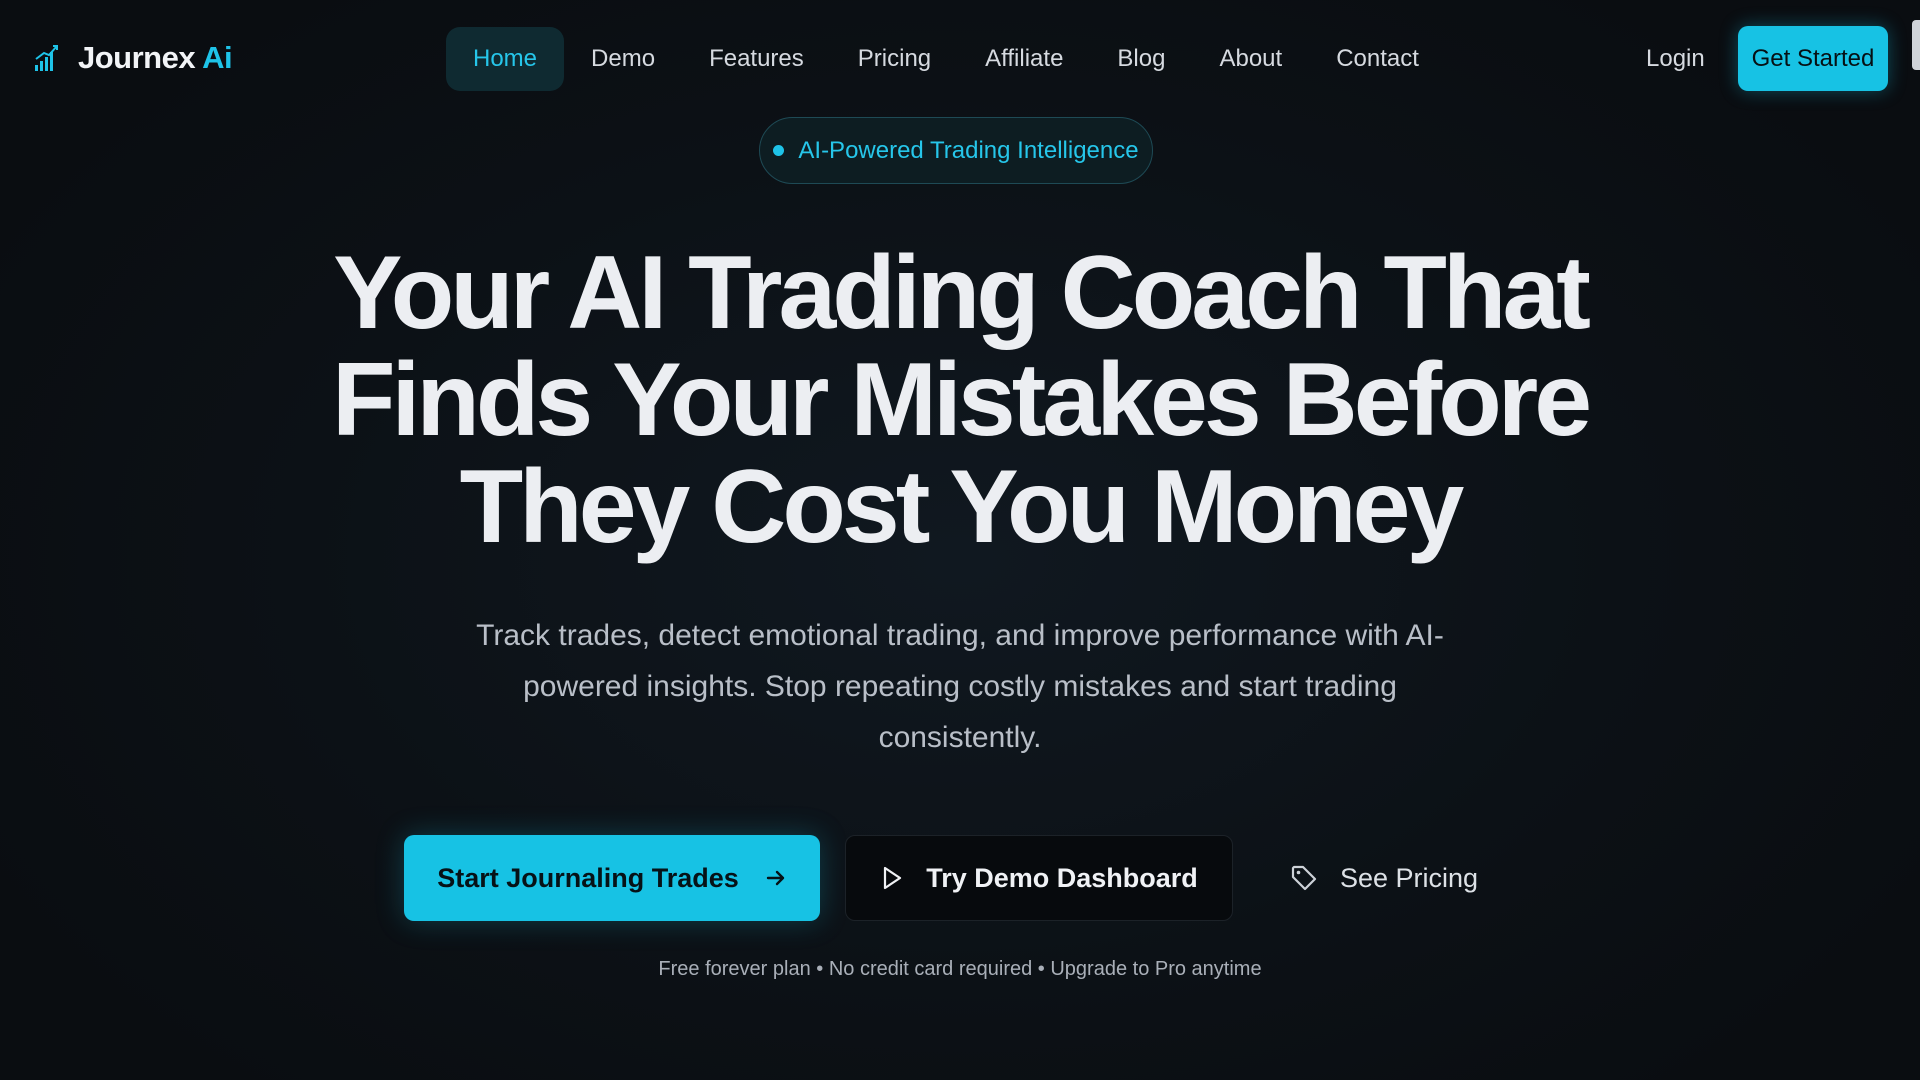  What do you see at coordinates (623, 59) in the screenshot?
I see `nav-item-demo: Demo` at bounding box center [623, 59].